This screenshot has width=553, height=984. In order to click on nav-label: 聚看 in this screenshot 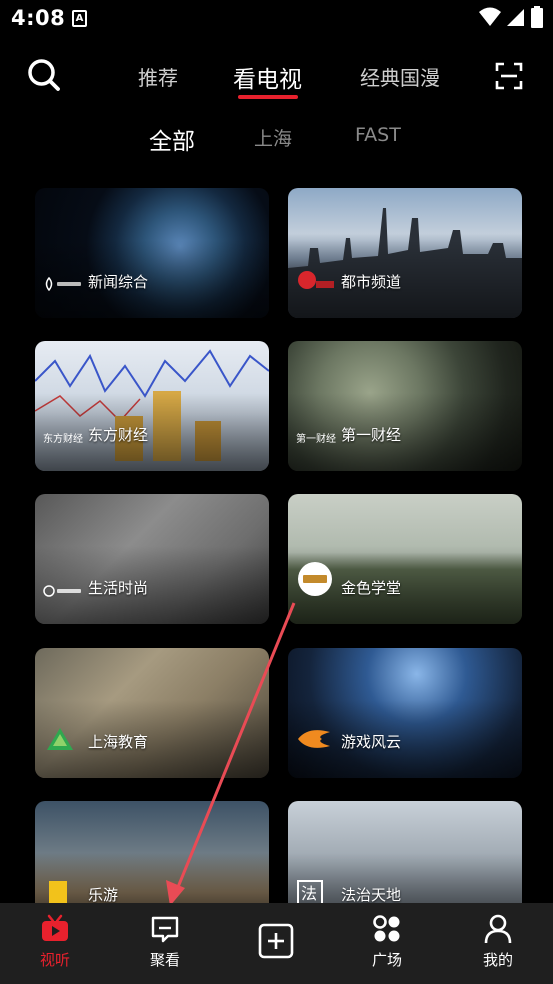, I will do `click(164, 960)`.